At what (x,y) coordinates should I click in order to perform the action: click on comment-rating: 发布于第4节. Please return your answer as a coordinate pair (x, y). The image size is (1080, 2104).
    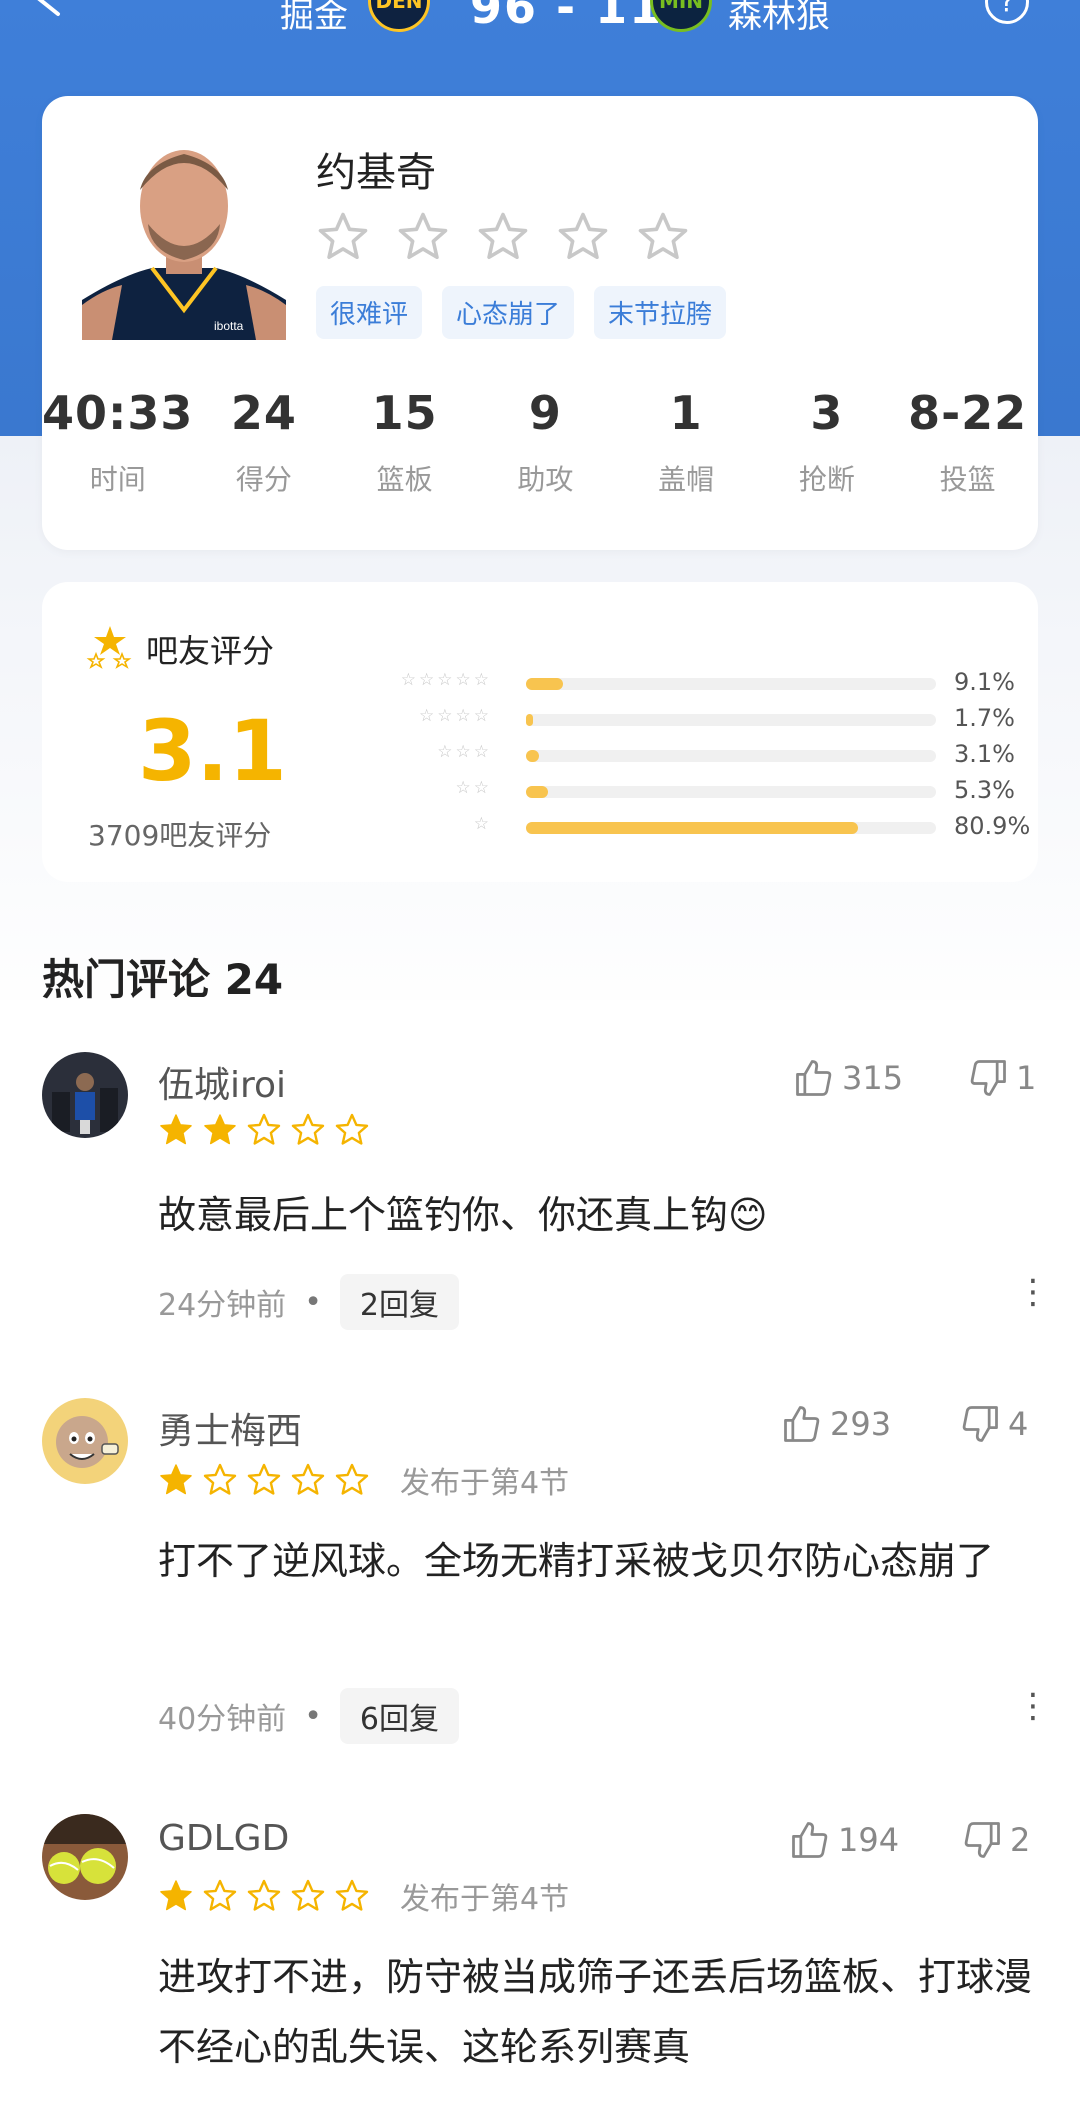
    Looking at the image, I should click on (363, 1480).